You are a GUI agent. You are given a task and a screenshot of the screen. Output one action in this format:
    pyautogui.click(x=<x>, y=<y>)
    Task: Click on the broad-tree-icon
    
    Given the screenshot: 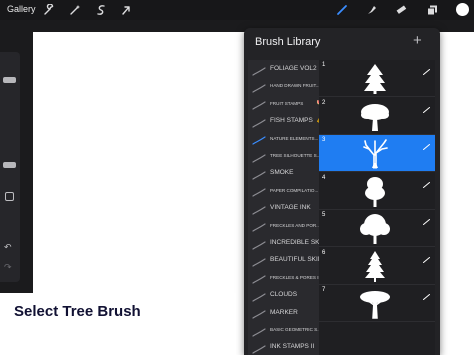 What is the action you would take?
    pyautogui.click(x=375, y=116)
    